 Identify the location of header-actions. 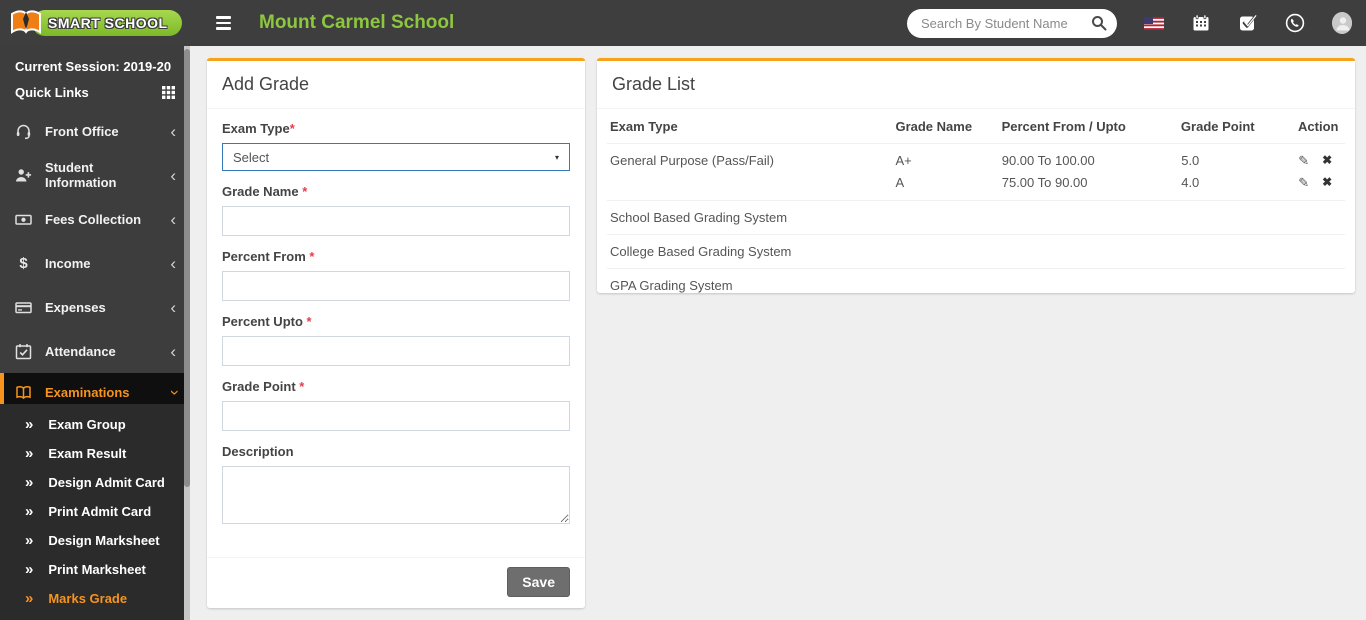
(1136, 23).